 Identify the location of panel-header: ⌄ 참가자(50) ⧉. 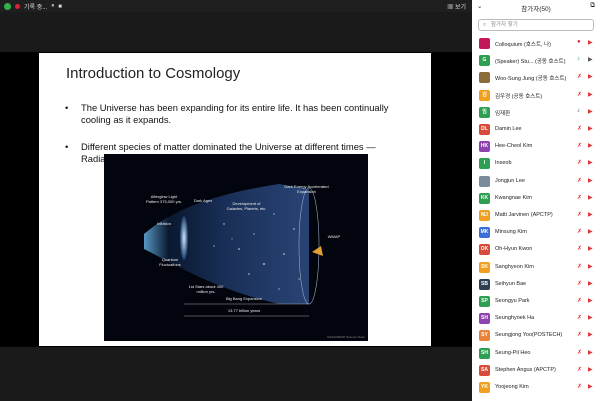
(536, 6).